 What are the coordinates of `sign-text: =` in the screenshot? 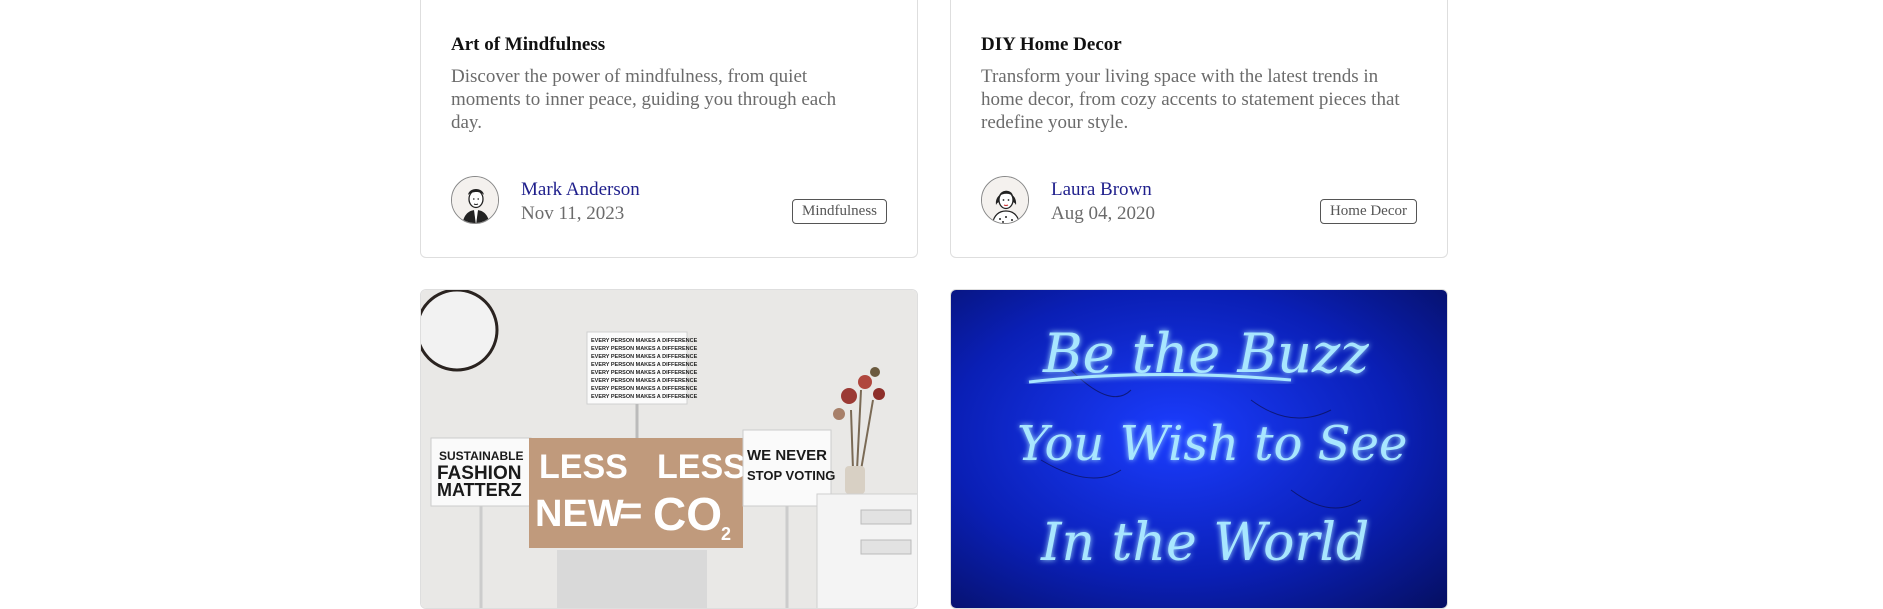 It's located at (630, 511).